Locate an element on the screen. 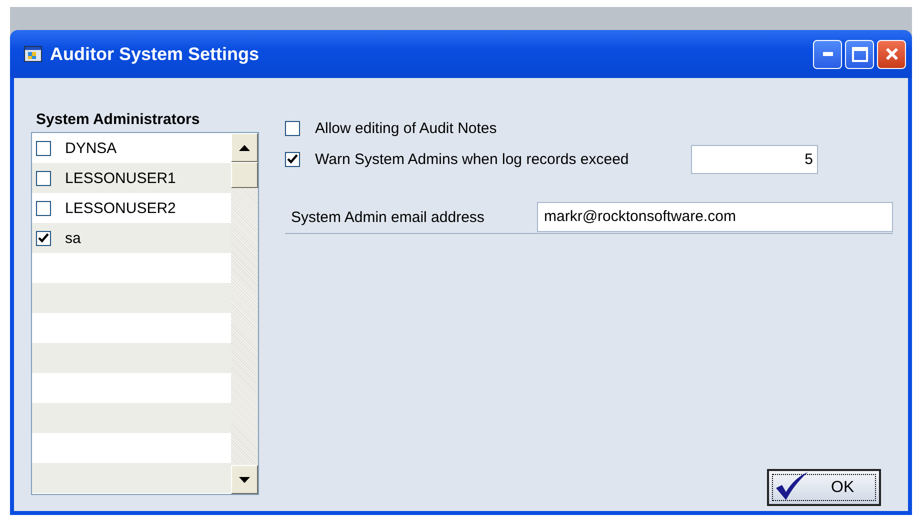  email-field: markr@rocktonsoftware.com is located at coordinates (715, 217).